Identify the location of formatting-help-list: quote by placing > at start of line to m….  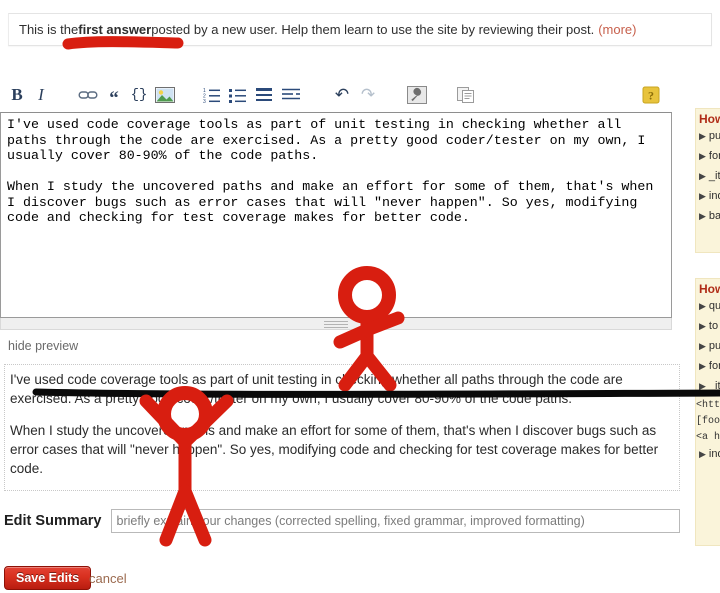
(708, 346).